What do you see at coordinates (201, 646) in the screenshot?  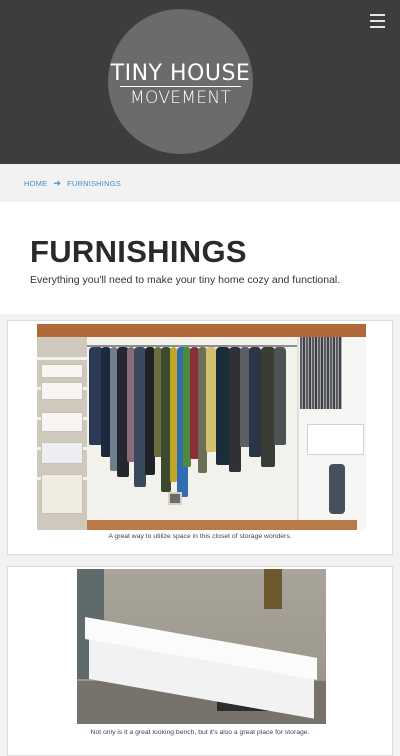 I see `bench-photo` at bounding box center [201, 646].